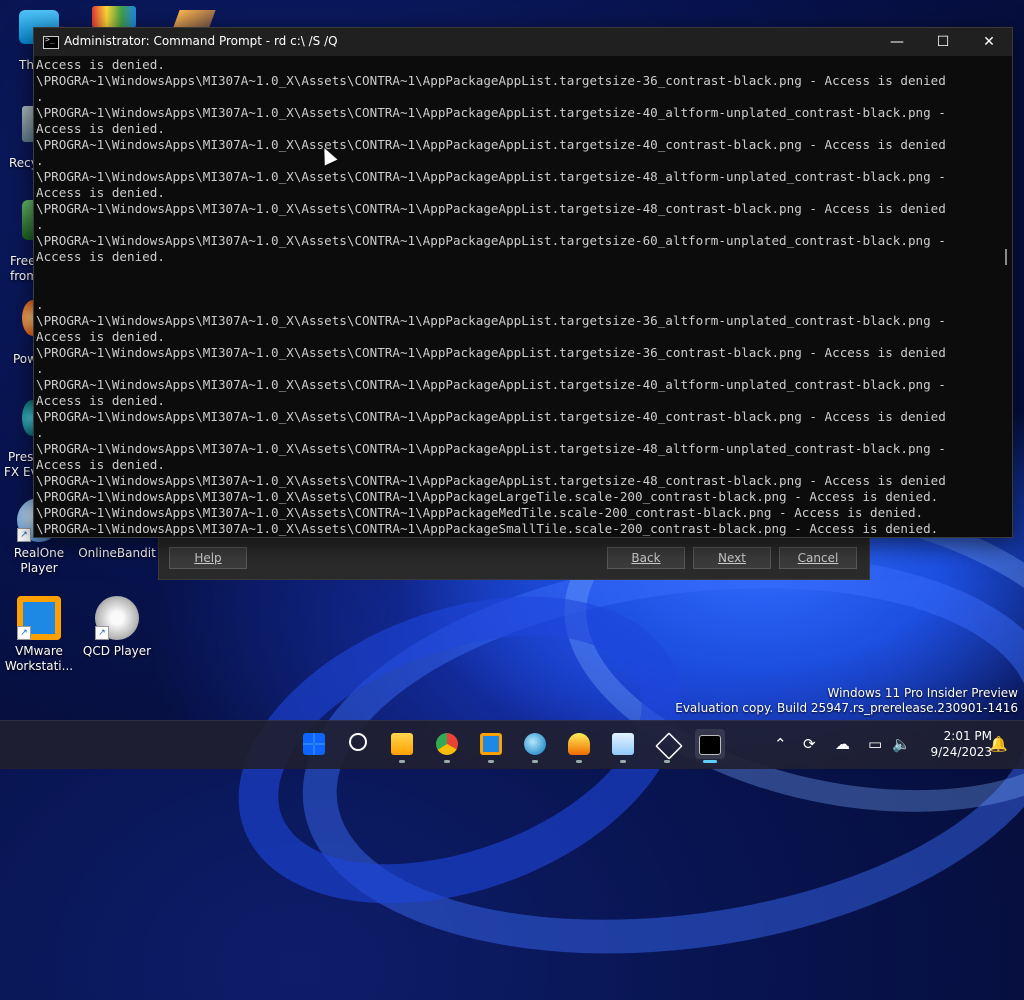 This screenshot has height=1000, width=1024. Describe the element at coordinates (842, 744) in the screenshot. I see `weather-cloud-icon: ☁` at that location.